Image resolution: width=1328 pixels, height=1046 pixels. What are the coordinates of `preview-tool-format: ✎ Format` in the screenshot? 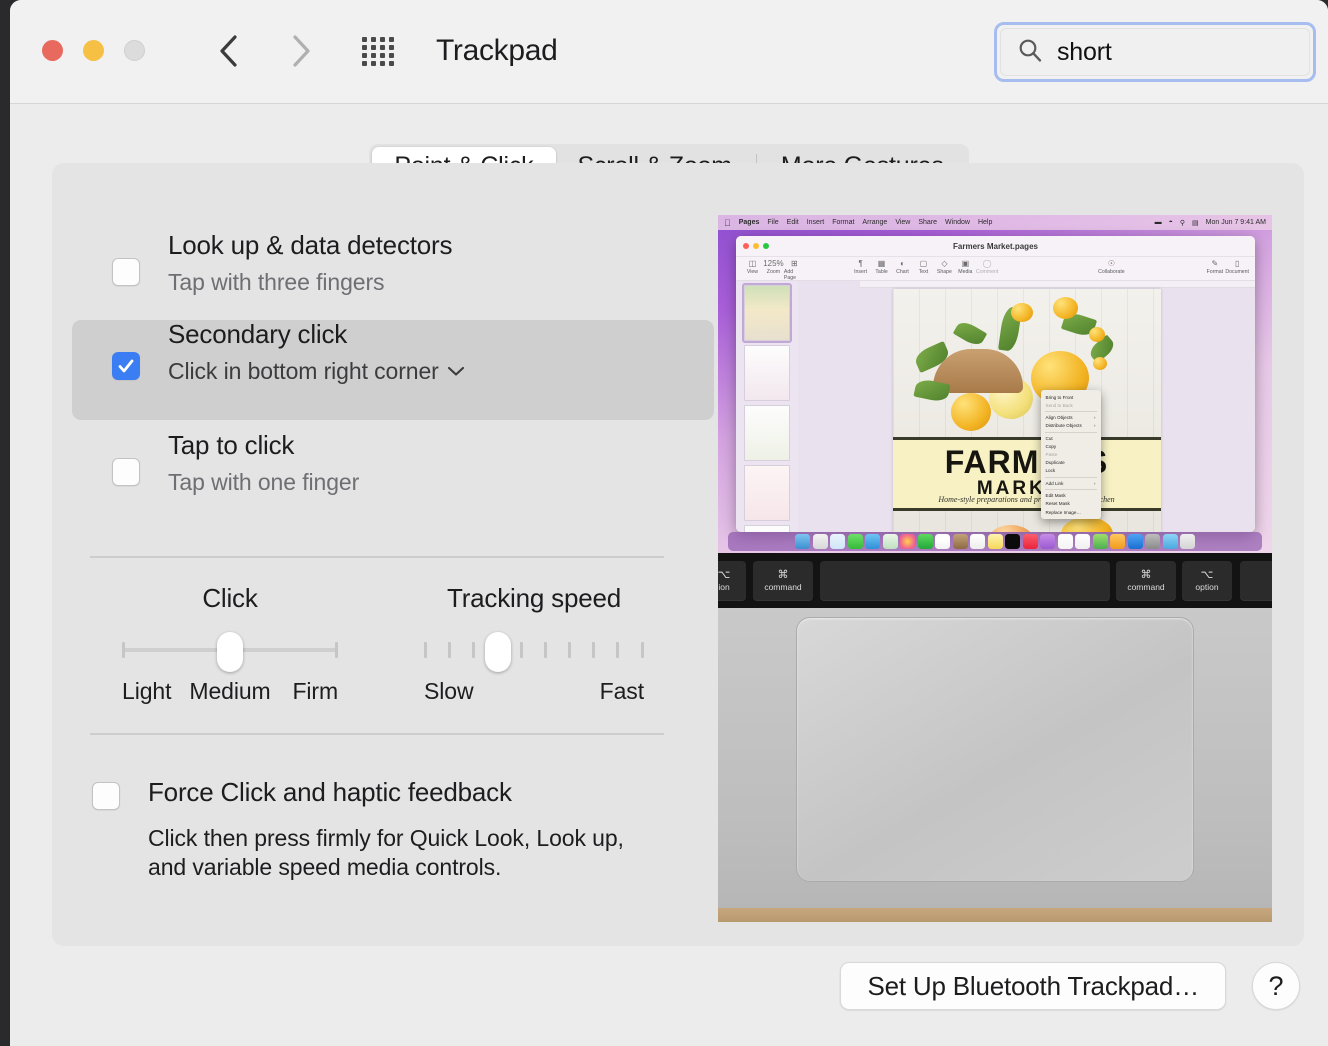 It's located at (1215, 267).